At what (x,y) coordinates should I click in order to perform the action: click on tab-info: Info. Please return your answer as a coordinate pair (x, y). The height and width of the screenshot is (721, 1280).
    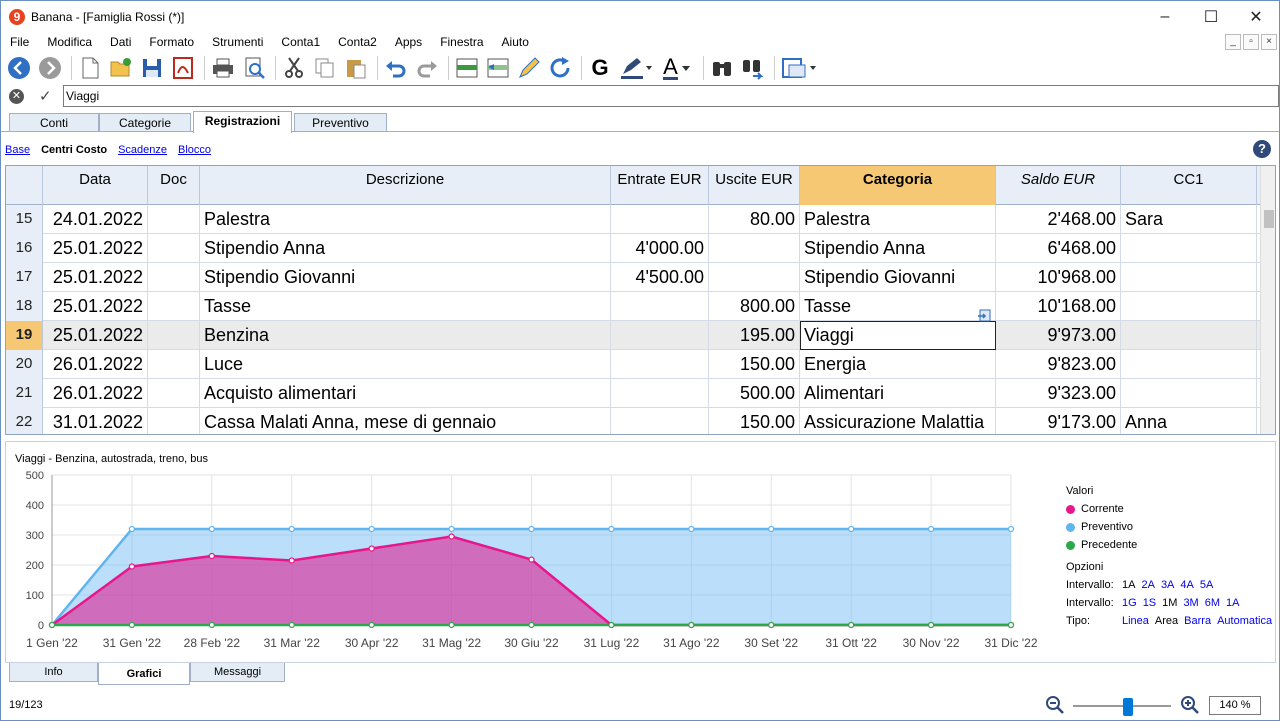
    Looking at the image, I should click on (53, 672).